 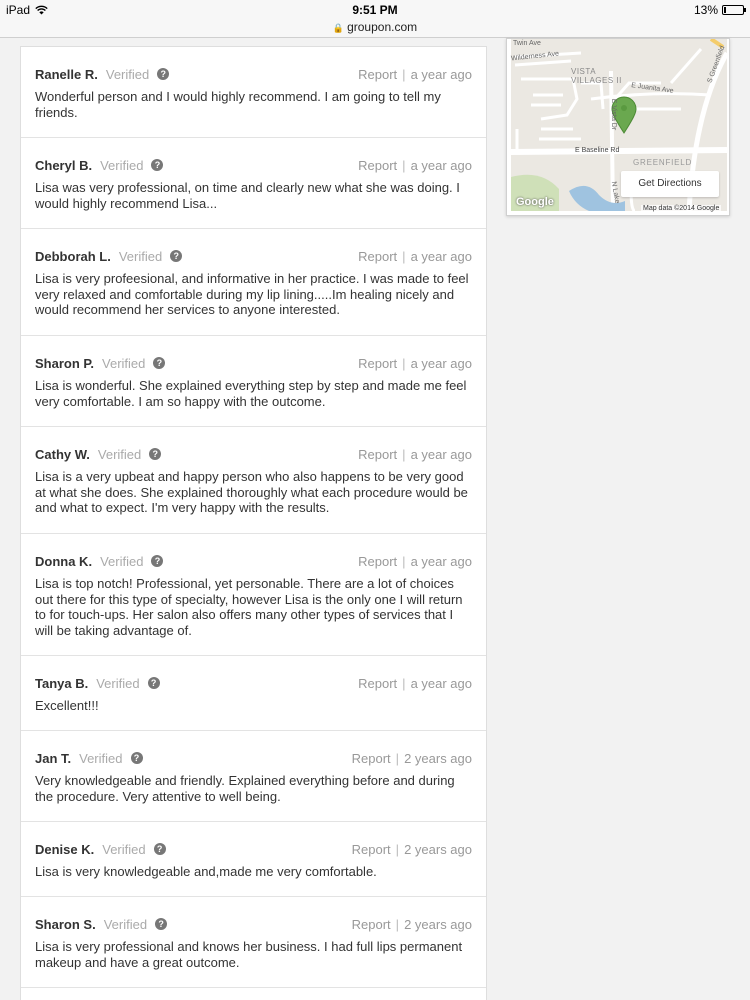 What do you see at coordinates (670, 184) in the screenshot?
I see `get-directions-button: Get Directions` at bounding box center [670, 184].